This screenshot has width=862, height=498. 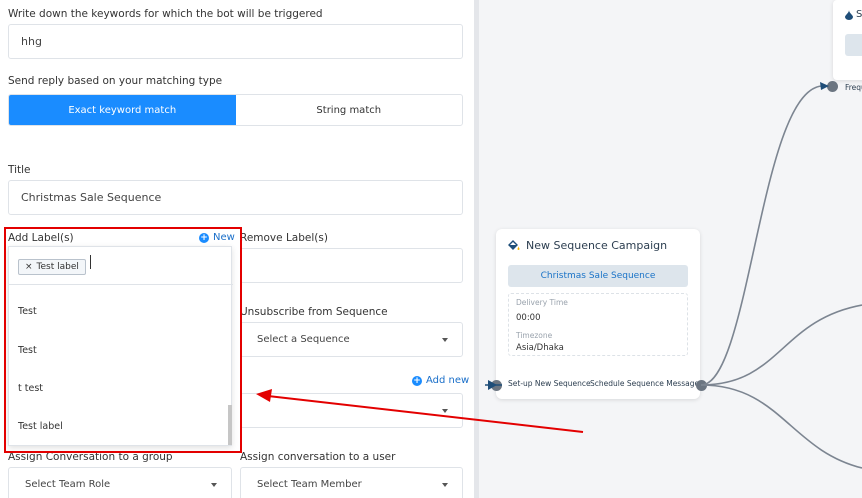 I want to click on add-labels-input: × Test label, so click(x=121, y=266).